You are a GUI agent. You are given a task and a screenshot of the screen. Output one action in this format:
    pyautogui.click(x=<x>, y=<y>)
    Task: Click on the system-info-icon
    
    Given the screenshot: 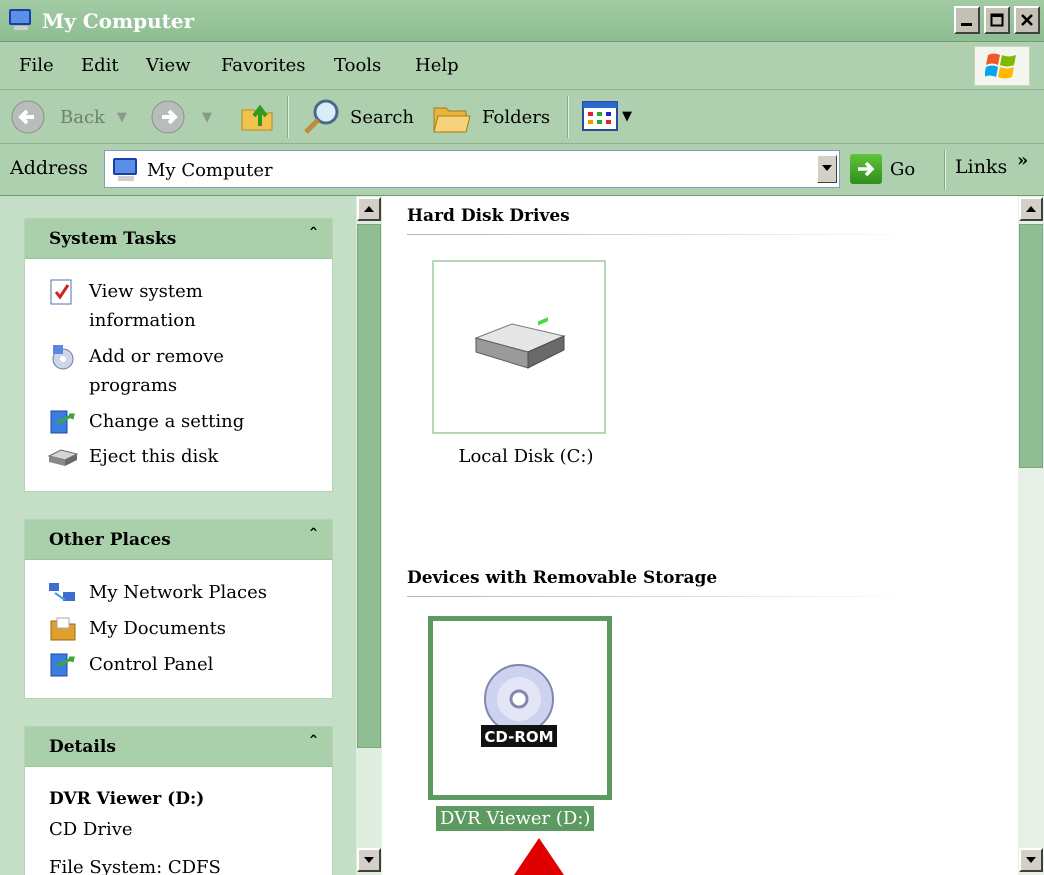 What is the action you would take?
    pyautogui.click(x=61, y=292)
    